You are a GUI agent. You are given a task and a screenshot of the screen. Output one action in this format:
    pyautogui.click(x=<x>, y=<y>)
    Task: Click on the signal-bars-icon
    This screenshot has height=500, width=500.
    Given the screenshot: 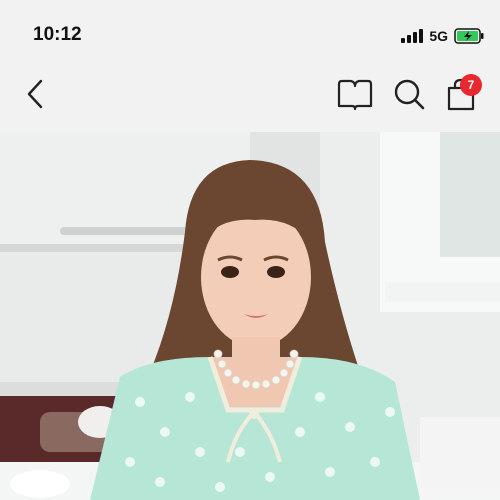 What is the action you would take?
    pyautogui.click(x=412, y=36)
    